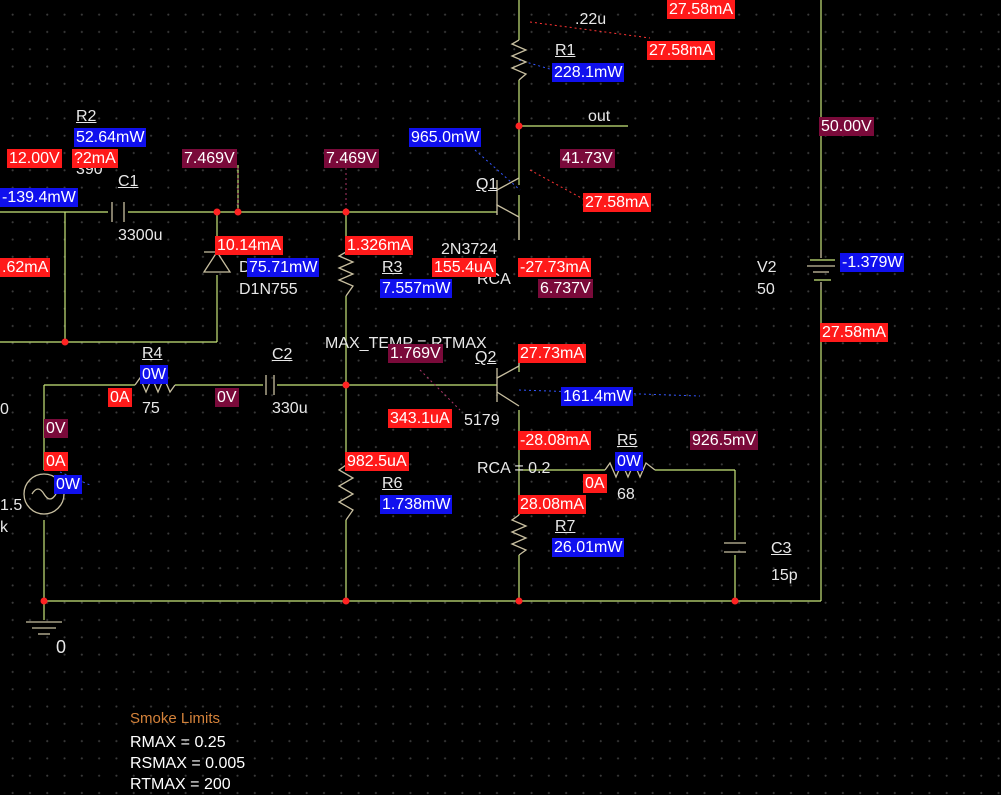 The image size is (1001, 795). Describe the element at coordinates (469, 249) in the screenshot. I see `q1-model: 2N3724` at that location.